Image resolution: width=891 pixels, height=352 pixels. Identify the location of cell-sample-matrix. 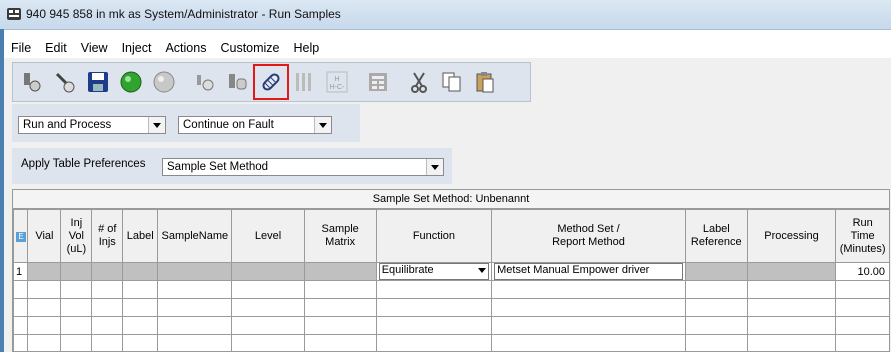
(340, 271).